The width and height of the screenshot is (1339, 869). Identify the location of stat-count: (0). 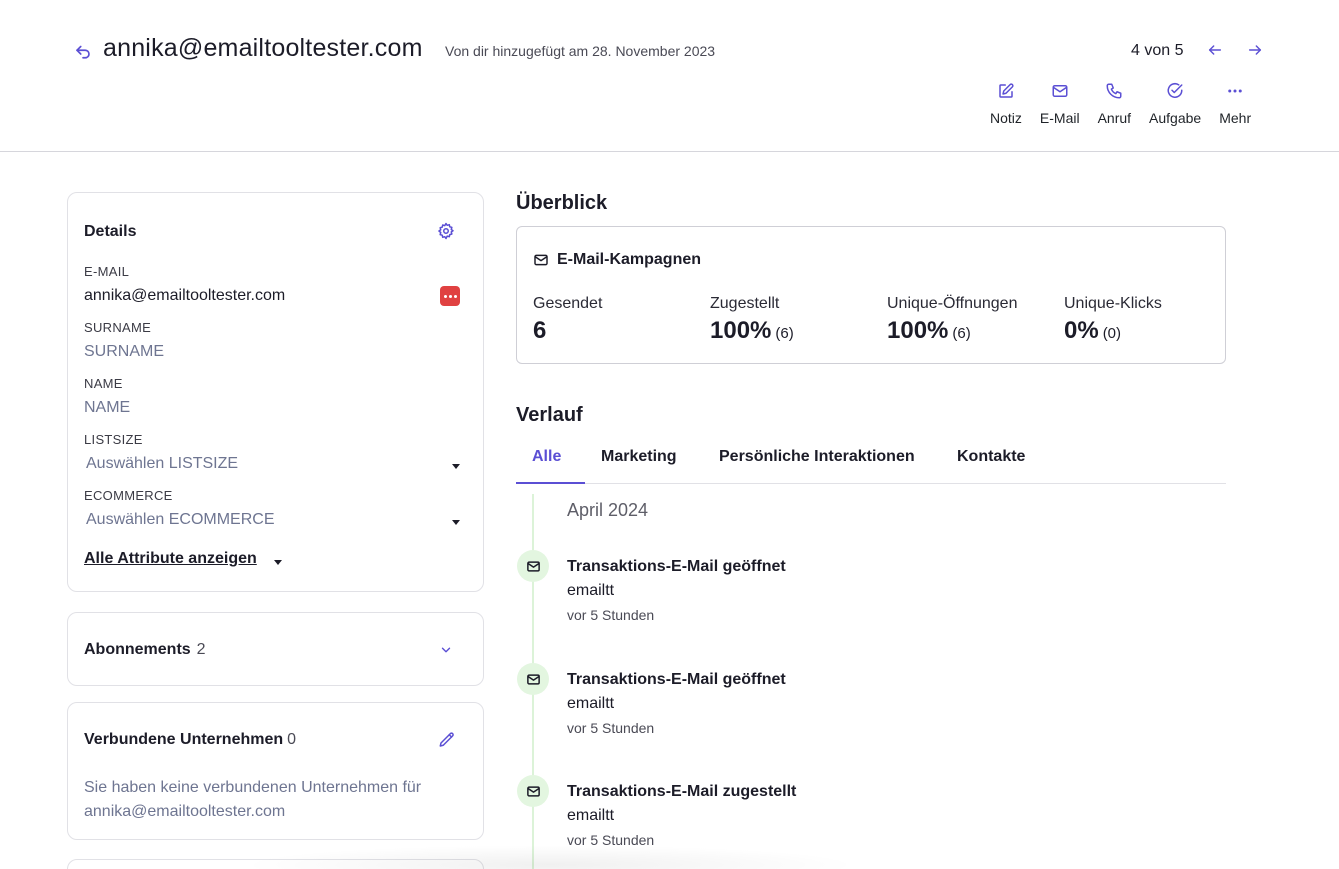
(1112, 333).